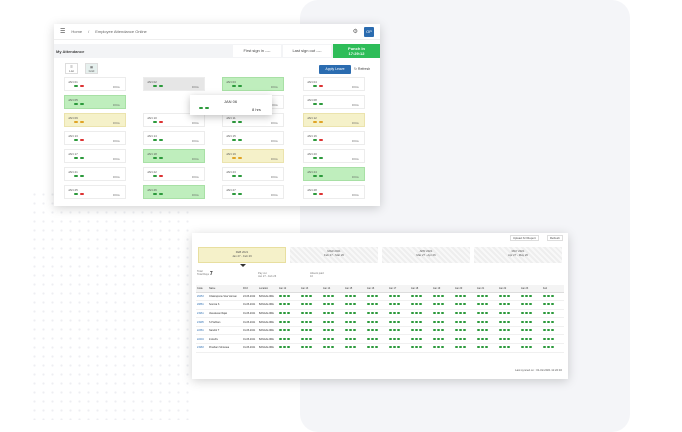 This screenshot has height=432, width=682. I want to click on day-popup: JAN 06 8 hrs, so click(231, 105).